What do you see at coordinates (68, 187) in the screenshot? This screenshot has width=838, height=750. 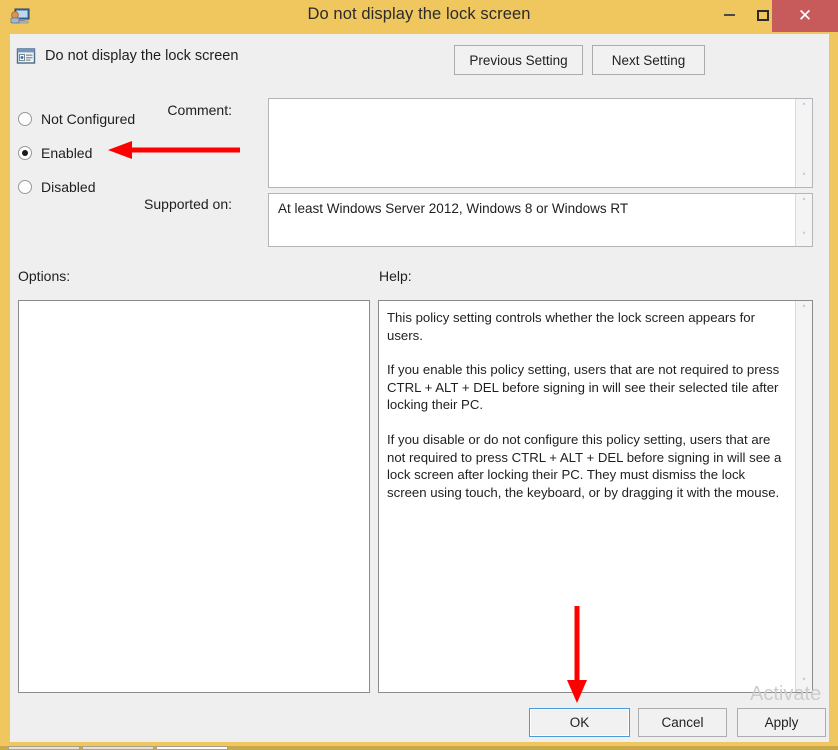 I see `radio-disabled-label: Disabled` at bounding box center [68, 187].